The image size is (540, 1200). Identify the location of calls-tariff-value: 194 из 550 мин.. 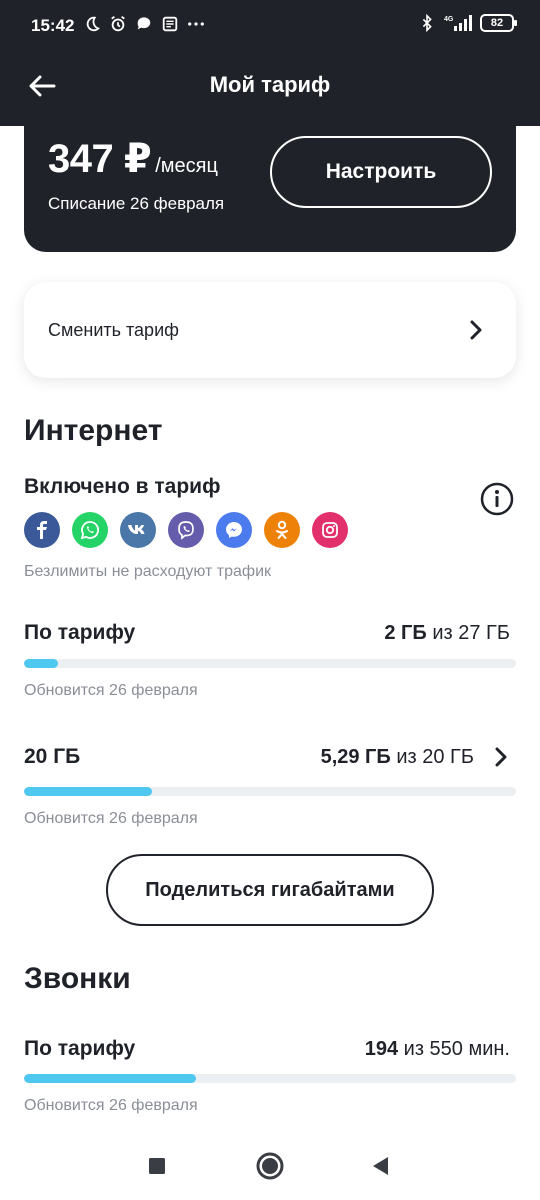
(437, 1049).